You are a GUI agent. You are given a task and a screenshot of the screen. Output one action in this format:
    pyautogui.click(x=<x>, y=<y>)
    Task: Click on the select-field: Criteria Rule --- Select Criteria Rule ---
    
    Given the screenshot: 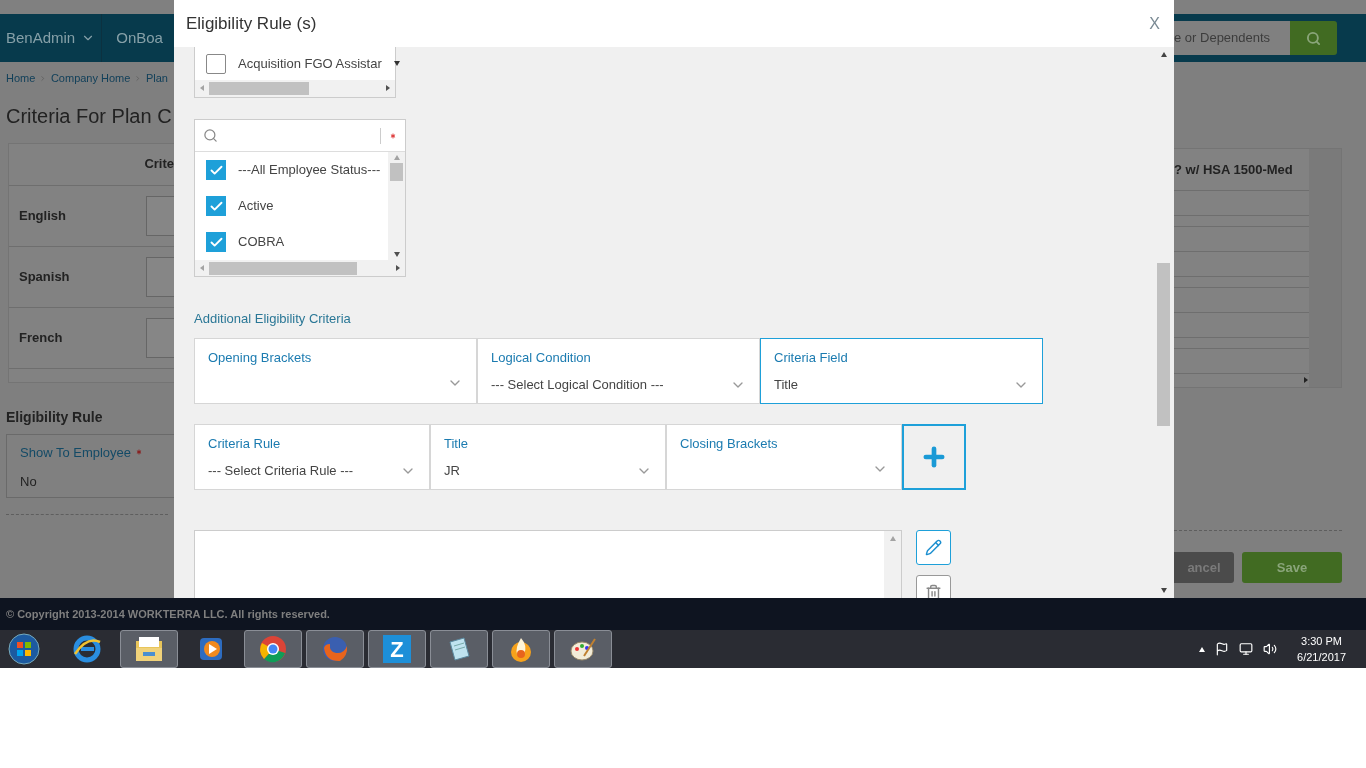 What is the action you would take?
    pyautogui.click(x=312, y=456)
    